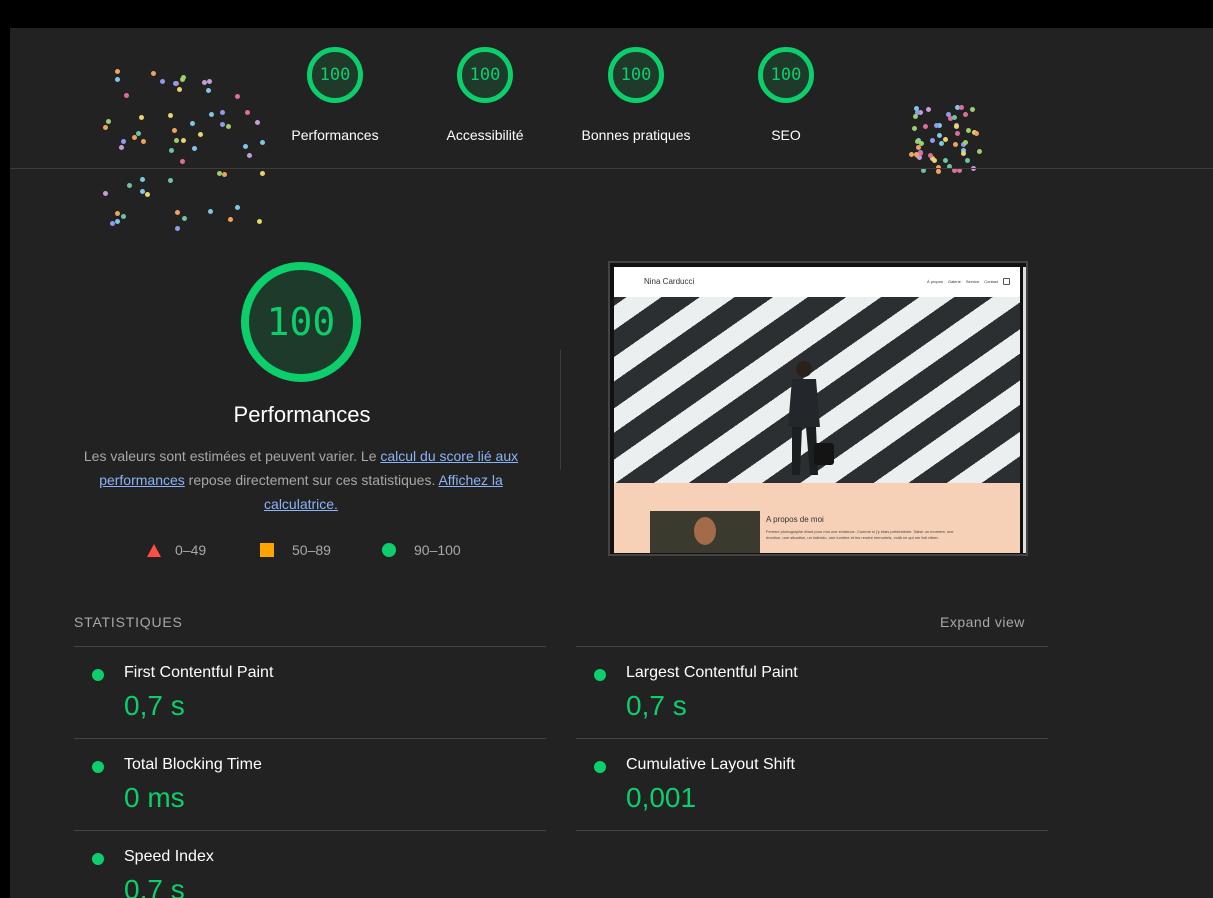 Image resolution: width=1213 pixels, height=898 pixels. I want to click on gauge-seo-label: SEO, so click(786, 135).